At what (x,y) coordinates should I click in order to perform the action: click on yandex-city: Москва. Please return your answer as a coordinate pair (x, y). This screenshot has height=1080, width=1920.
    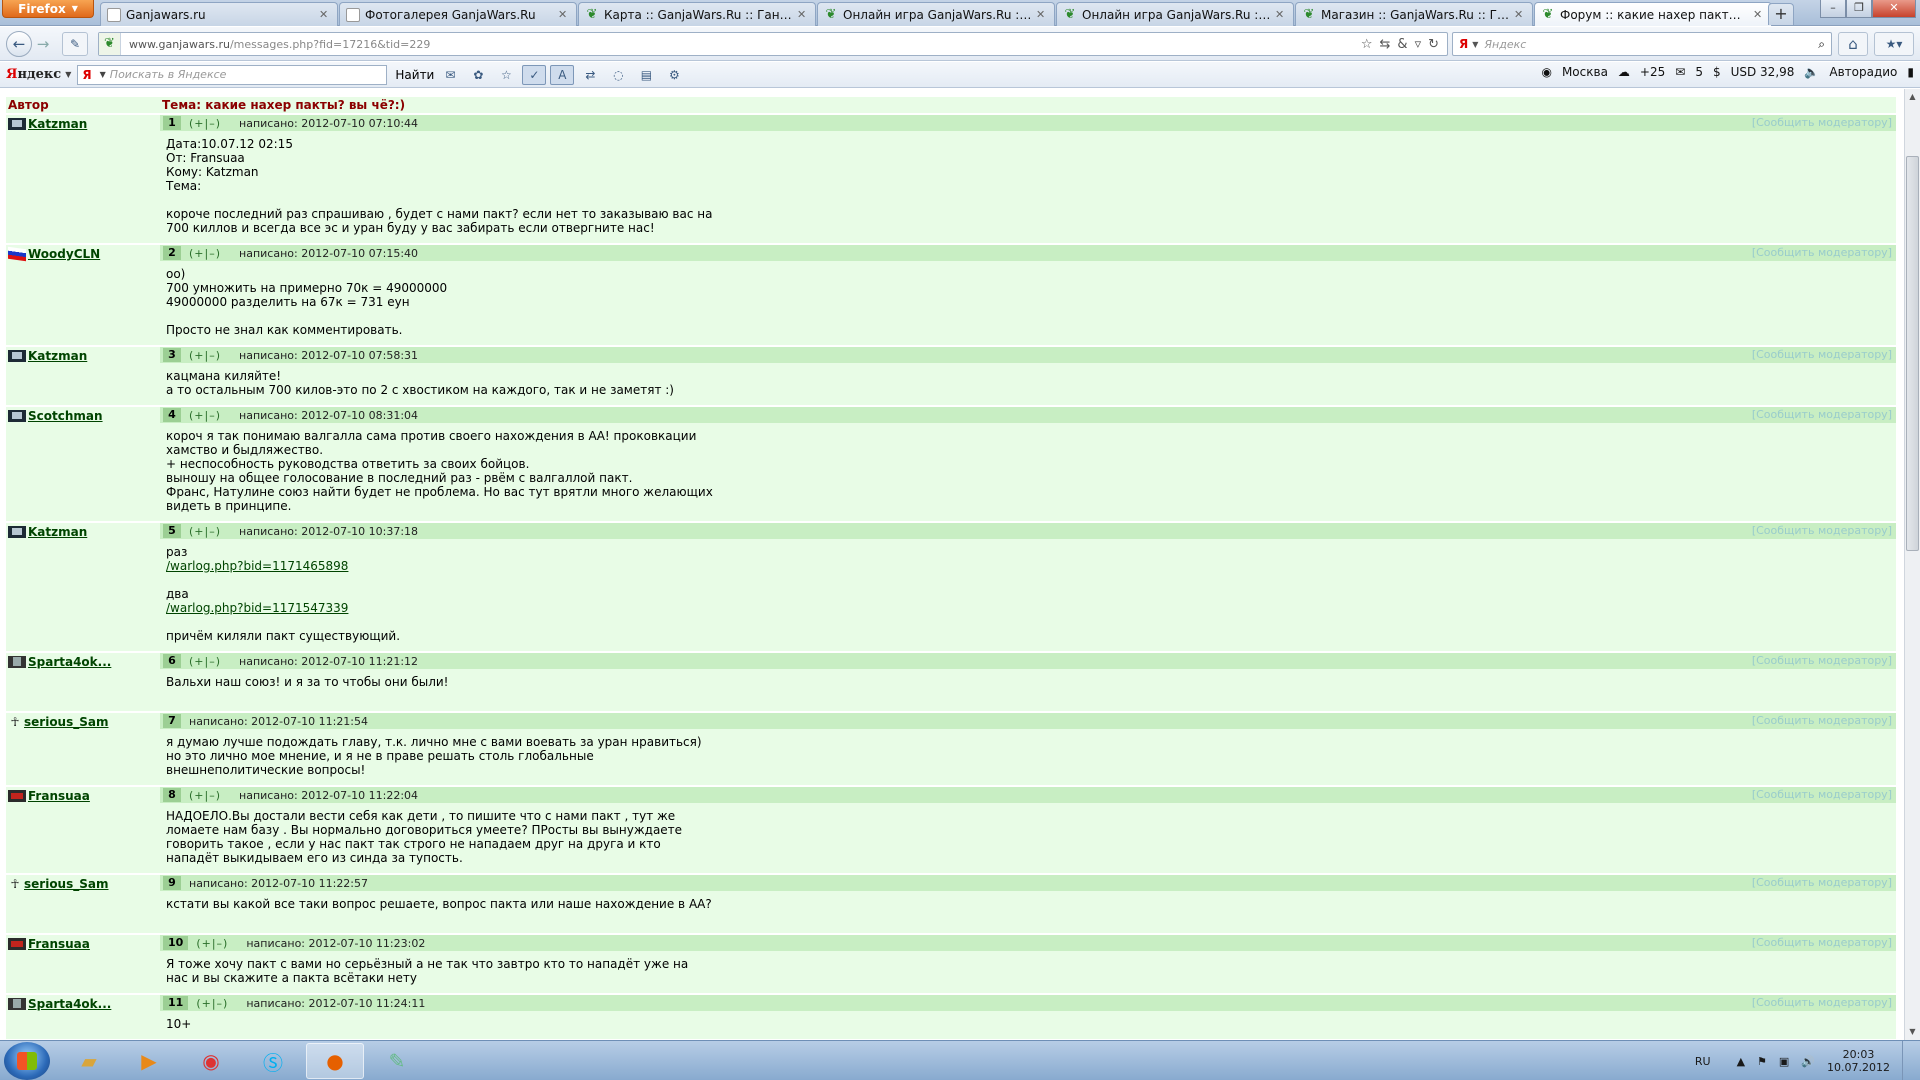
    Looking at the image, I should click on (1585, 72).